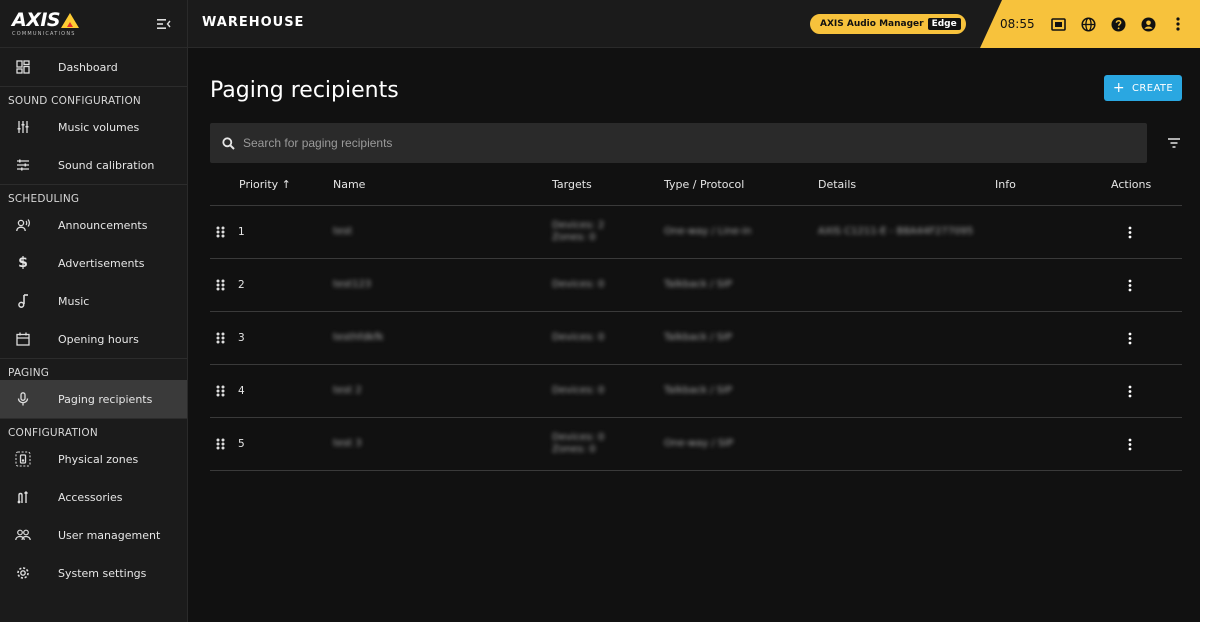 The width and height of the screenshot is (1208, 622). Describe the element at coordinates (704, 184) in the screenshot. I see `column-type-protocol: Type / Protocol` at that location.